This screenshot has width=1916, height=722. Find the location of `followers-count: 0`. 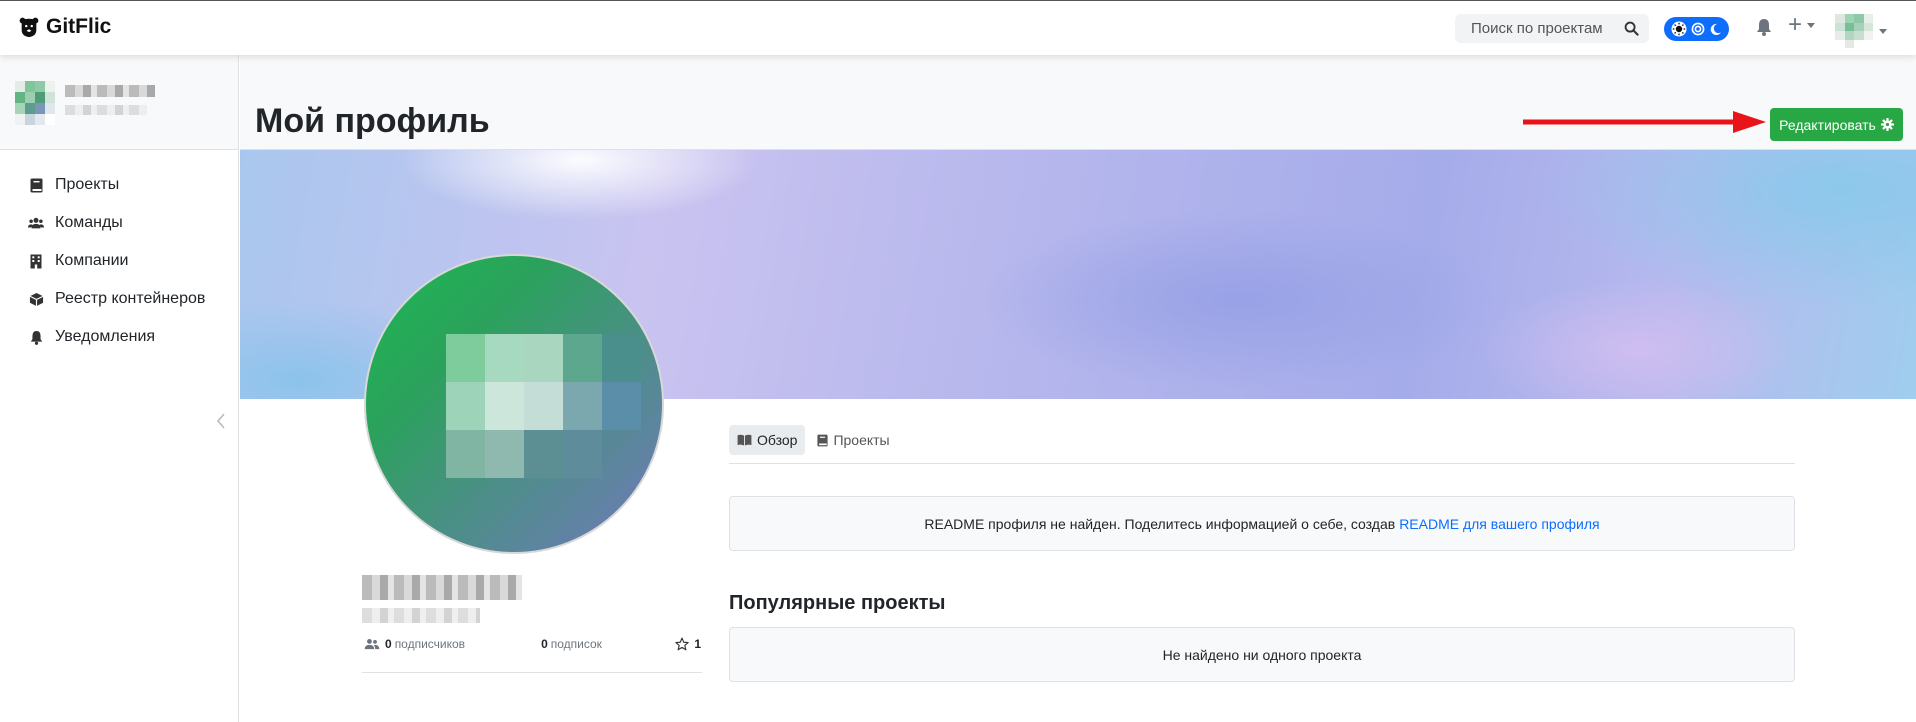

followers-count: 0 is located at coordinates (388, 644).